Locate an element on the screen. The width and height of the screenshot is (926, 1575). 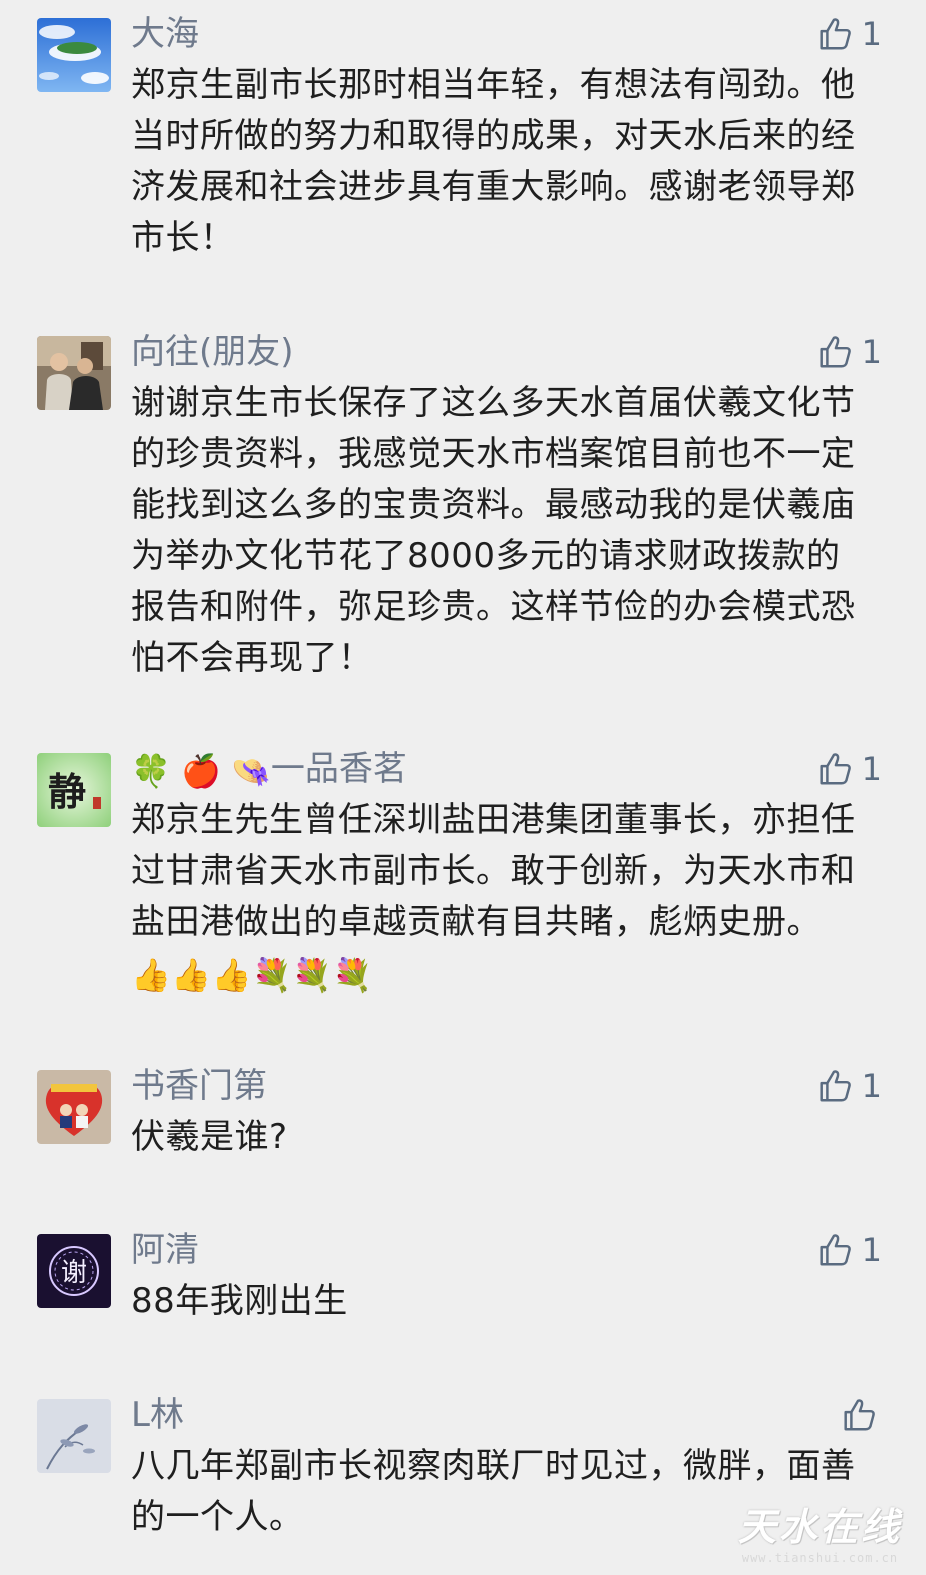
avatar: 静 is located at coordinates (74, 790).